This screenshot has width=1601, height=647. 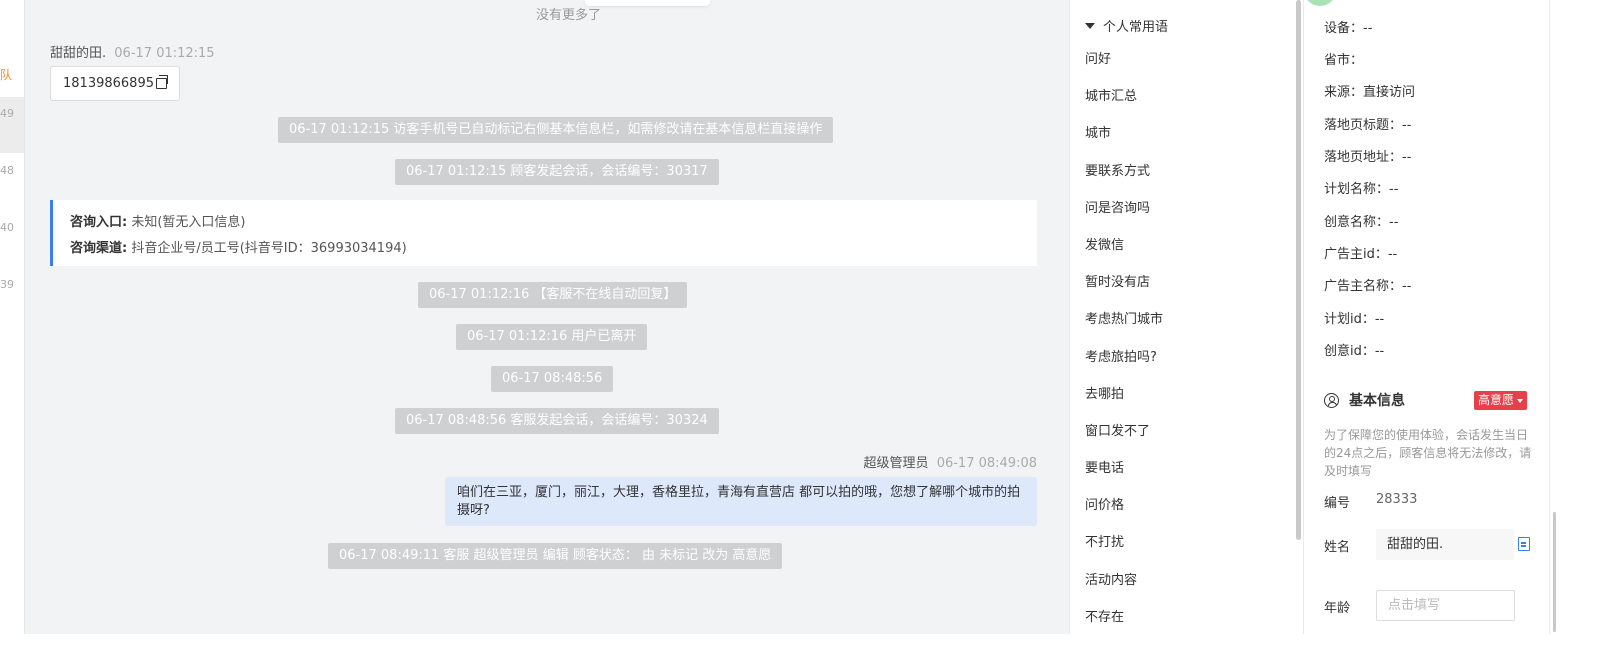 What do you see at coordinates (1368, 157) in the screenshot?
I see `info-landing-url: 落地页地址：--` at bounding box center [1368, 157].